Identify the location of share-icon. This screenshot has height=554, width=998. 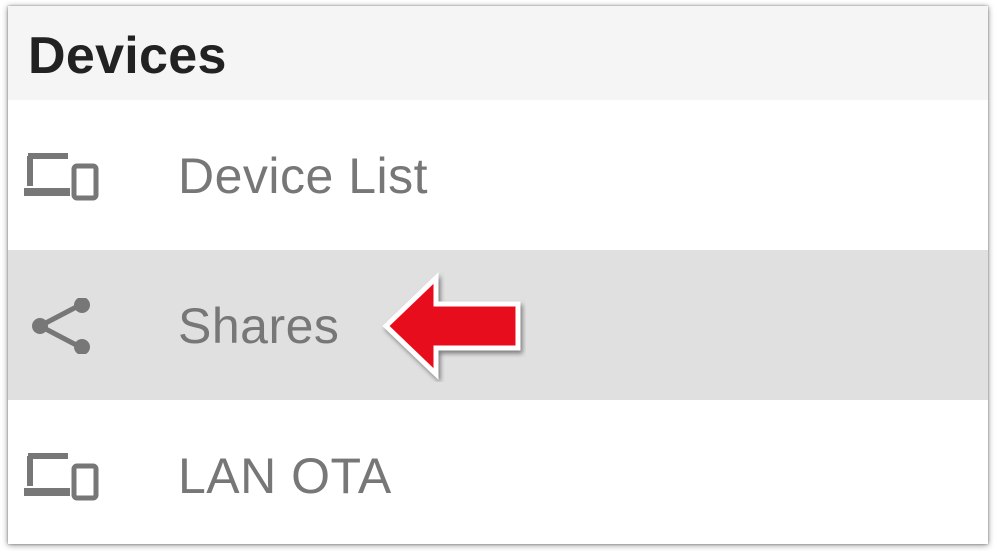
(62, 326).